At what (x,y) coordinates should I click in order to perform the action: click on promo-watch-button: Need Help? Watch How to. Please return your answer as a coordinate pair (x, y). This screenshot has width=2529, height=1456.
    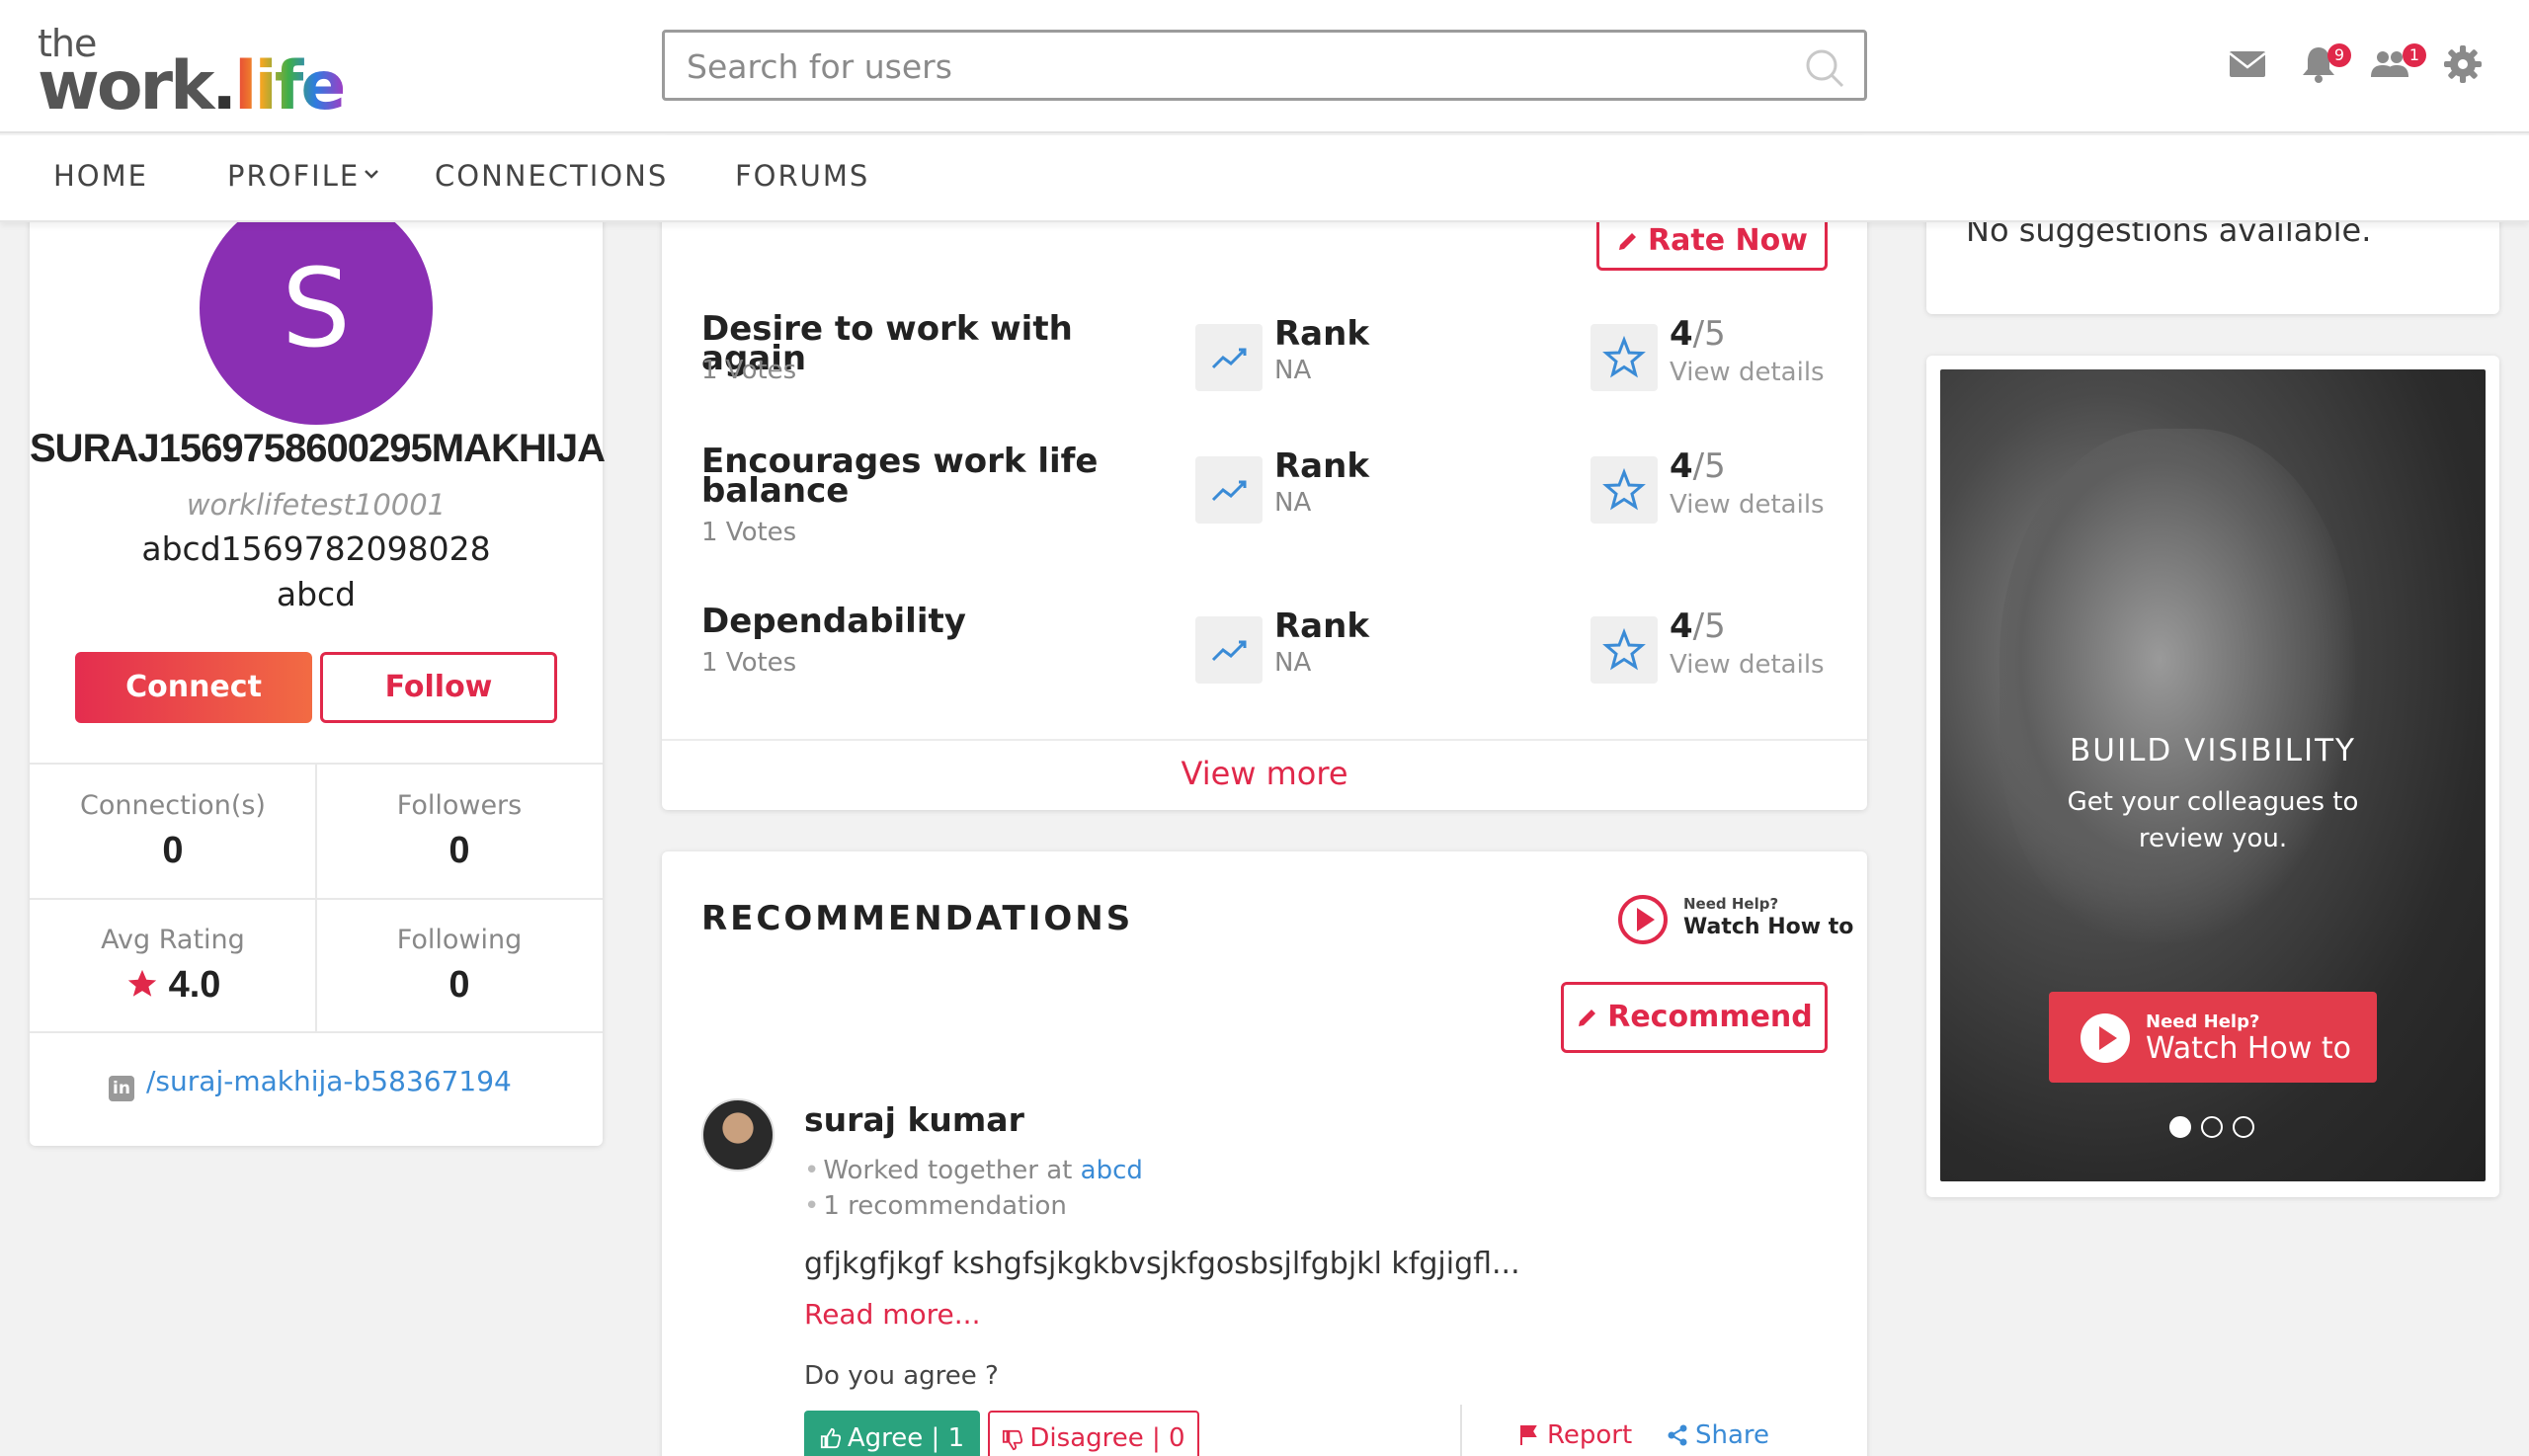
    Looking at the image, I should click on (2213, 1037).